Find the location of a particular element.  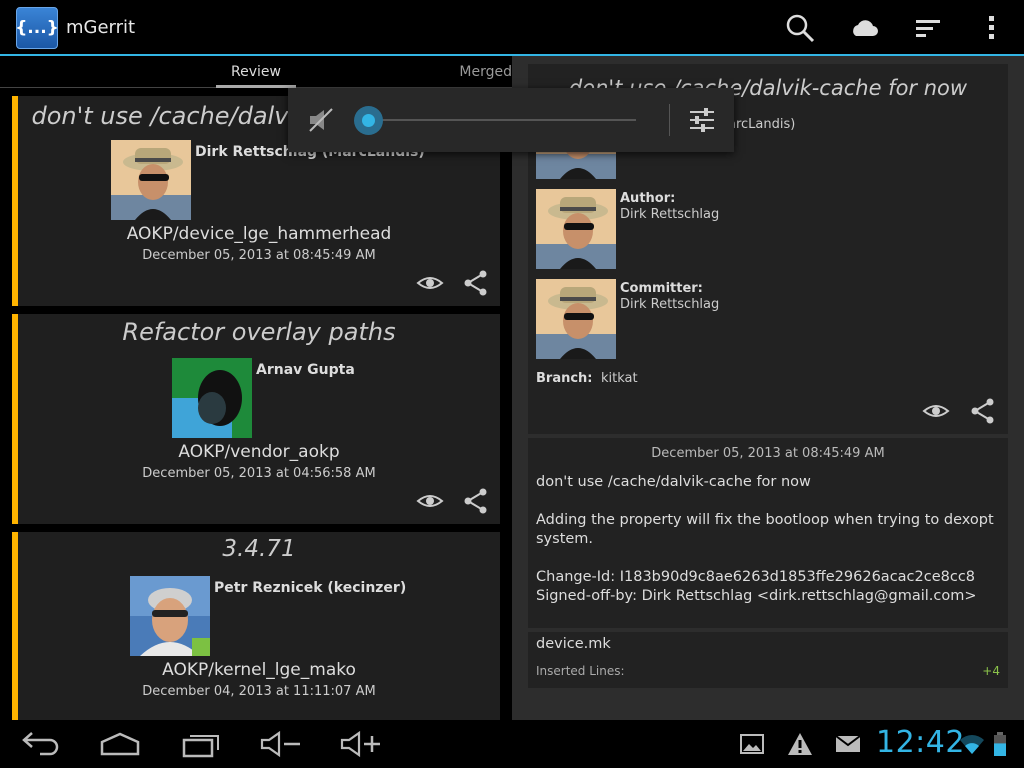

inserted-lines-count: +4 is located at coordinates (991, 671).